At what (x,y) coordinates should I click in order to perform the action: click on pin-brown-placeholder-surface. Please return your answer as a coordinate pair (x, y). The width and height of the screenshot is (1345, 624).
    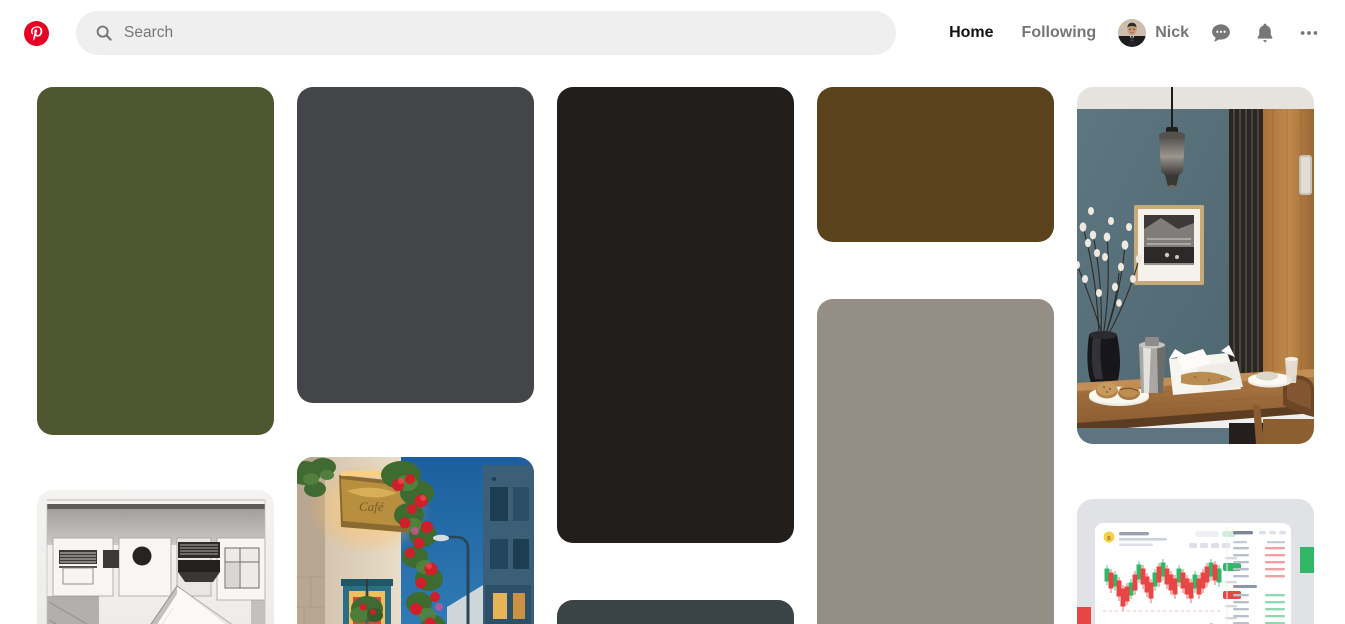
    Looking at the image, I should click on (935, 164).